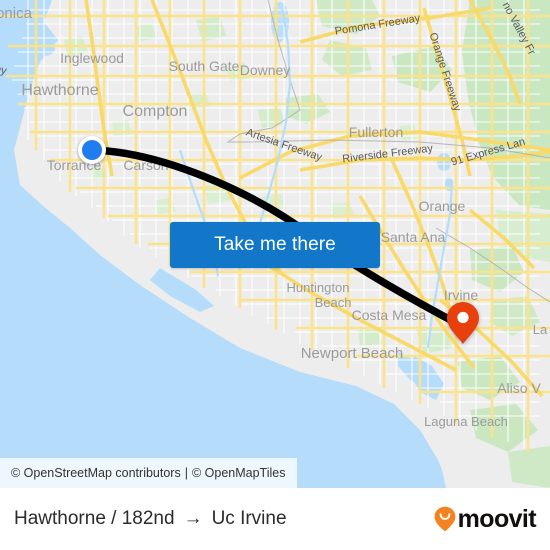 This screenshot has height=550, width=550. Describe the element at coordinates (94, 518) in the screenshot. I see `route-origin-label: Hawthorne / 182nd` at that location.